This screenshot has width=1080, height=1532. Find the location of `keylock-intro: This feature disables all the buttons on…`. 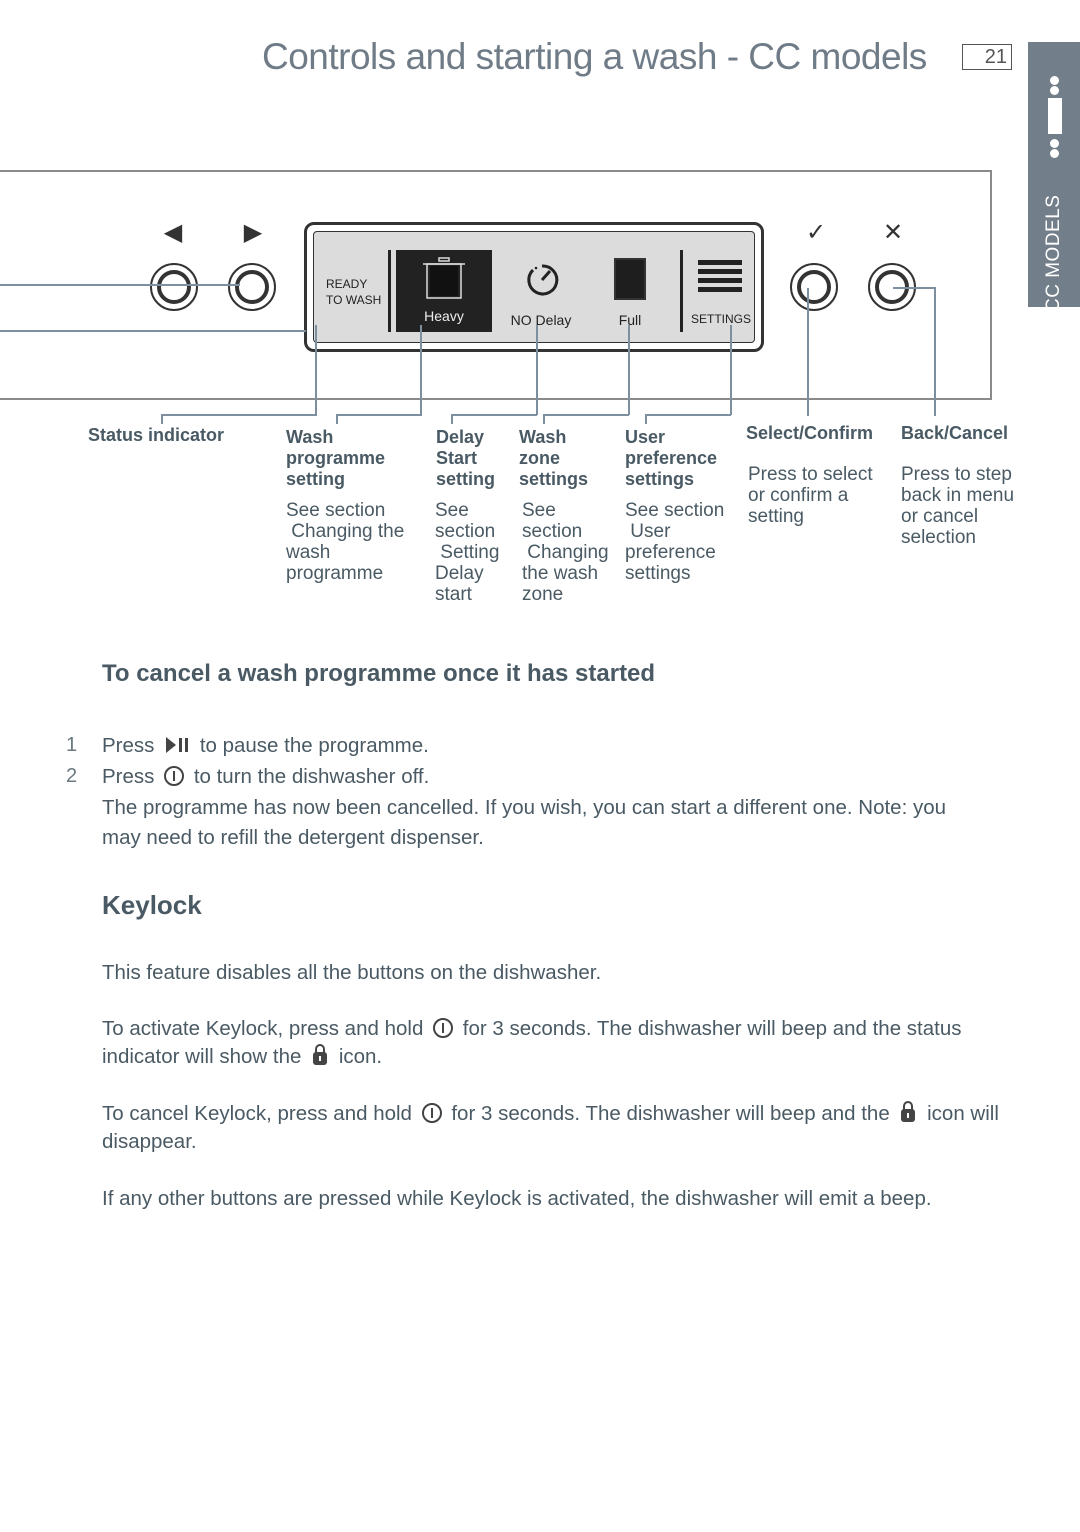

keylock-intro: This feature disables all the buttons on… is located at coordinates (352, 972).